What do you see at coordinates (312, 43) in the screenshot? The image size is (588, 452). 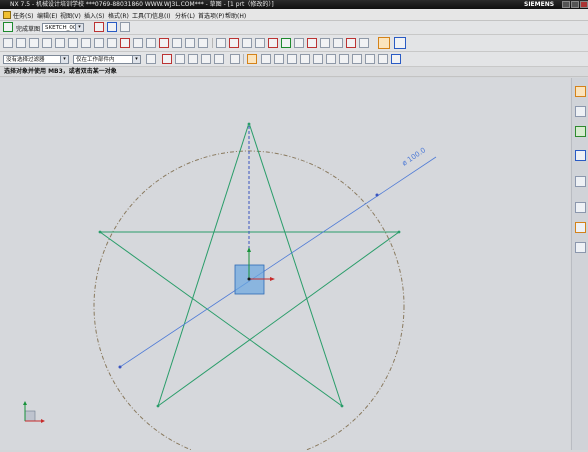 I see `animate-dimension-icon` at bounding box center [312, 43].